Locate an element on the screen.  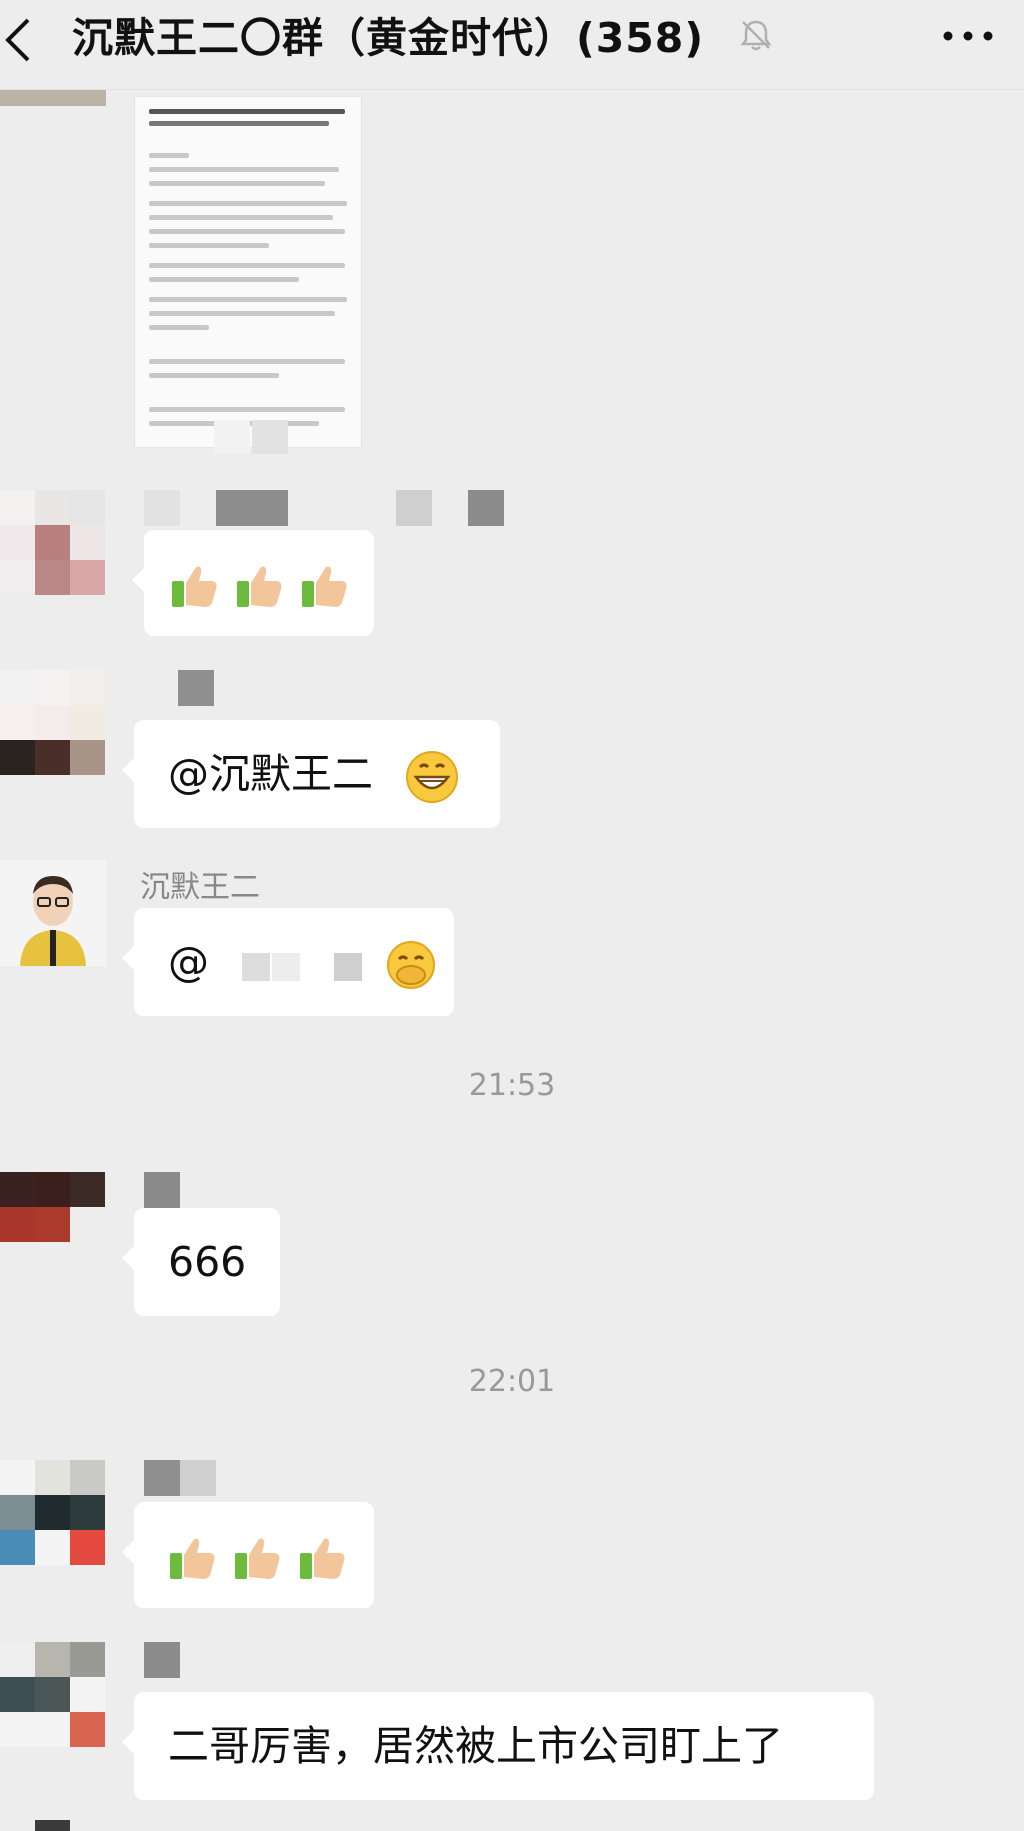
more-options-button is located at coordinates (968, 36).